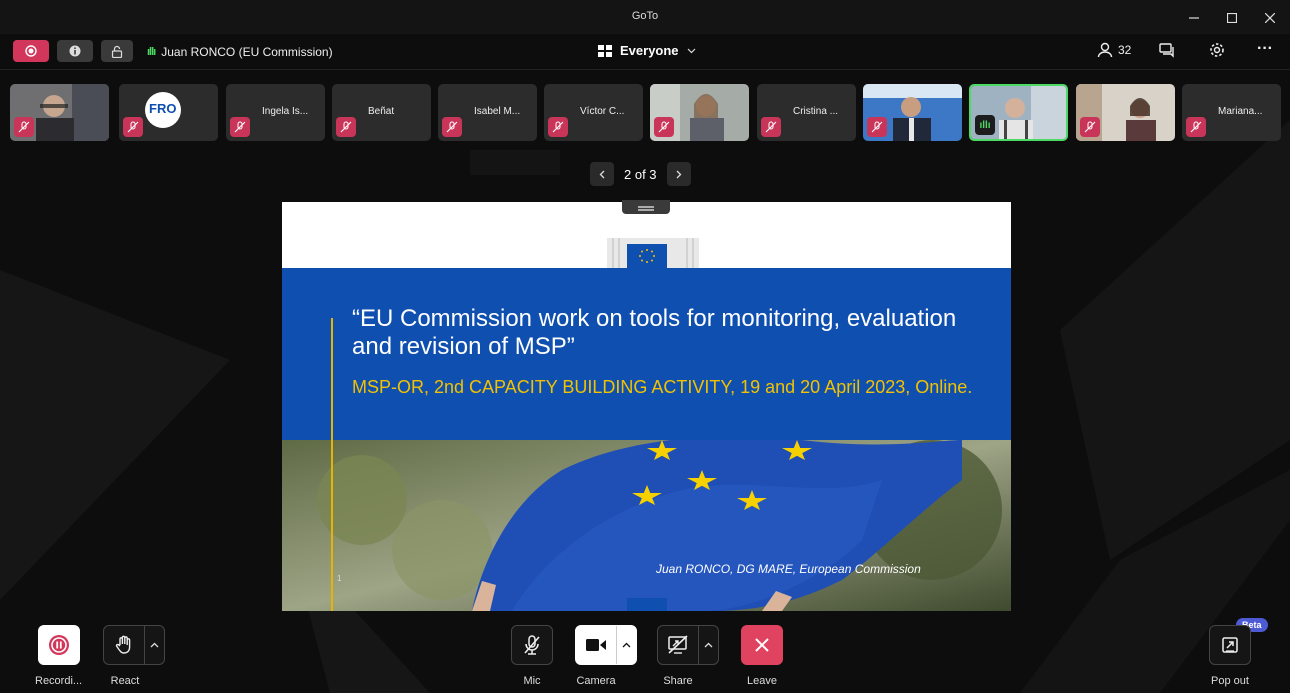 The width and height of the screenshot is (1290, 693). I want to click on window-title: GoTo, so click(645, 16).